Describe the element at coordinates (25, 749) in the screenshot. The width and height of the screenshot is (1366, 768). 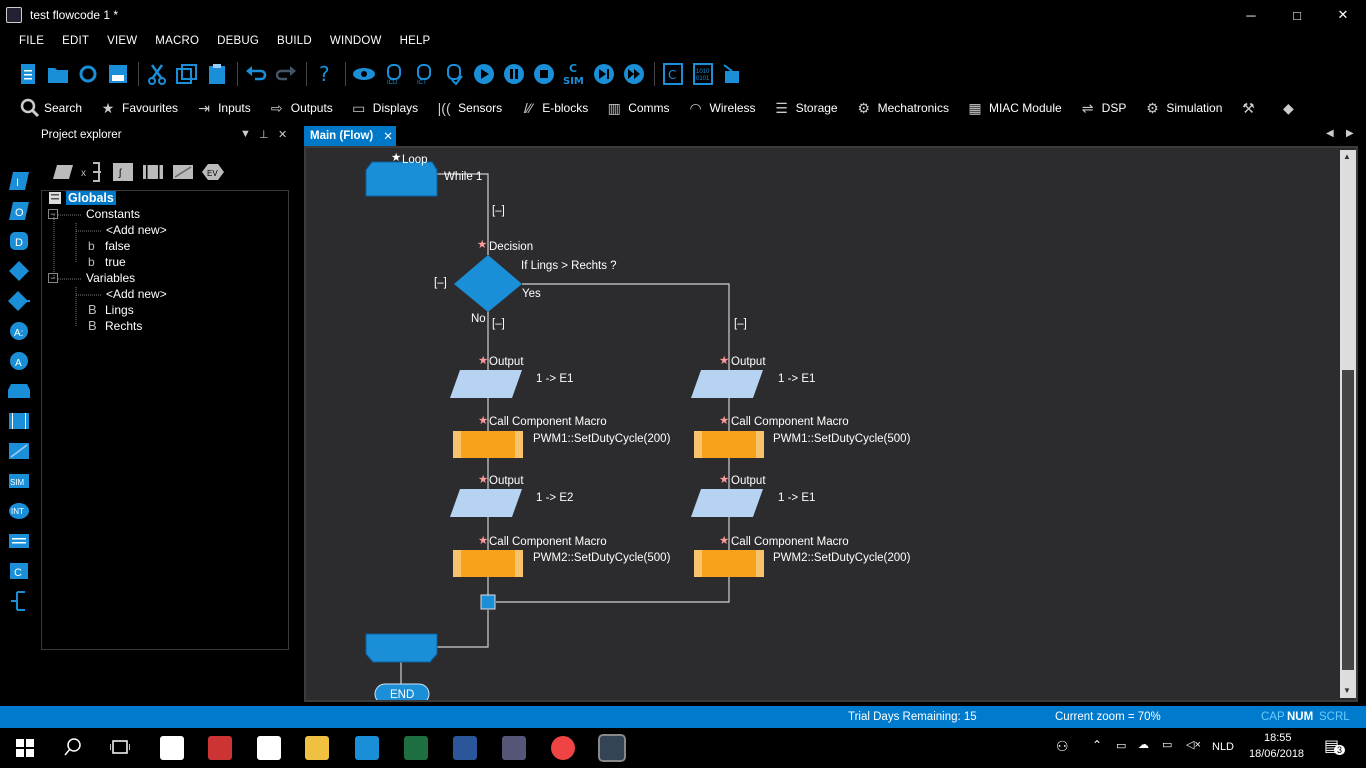
I see `windows-start-icon` at that location.